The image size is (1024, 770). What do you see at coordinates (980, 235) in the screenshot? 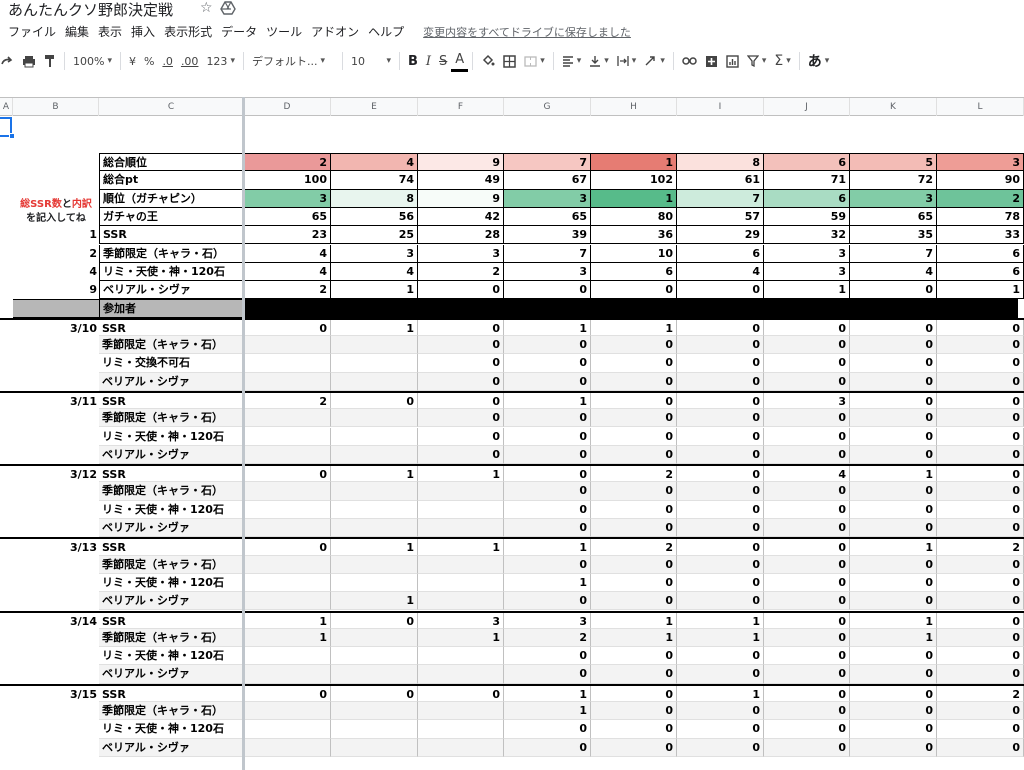
I see `summary-value-cell: 33` at bounding box center [980, 235].